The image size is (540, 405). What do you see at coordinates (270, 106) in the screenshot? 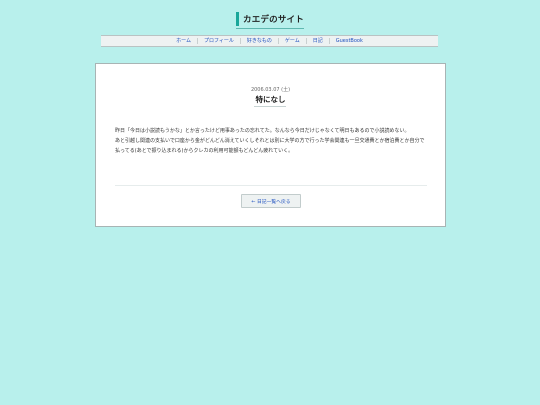
I see `title-underline` at bounding box center [270, 106].